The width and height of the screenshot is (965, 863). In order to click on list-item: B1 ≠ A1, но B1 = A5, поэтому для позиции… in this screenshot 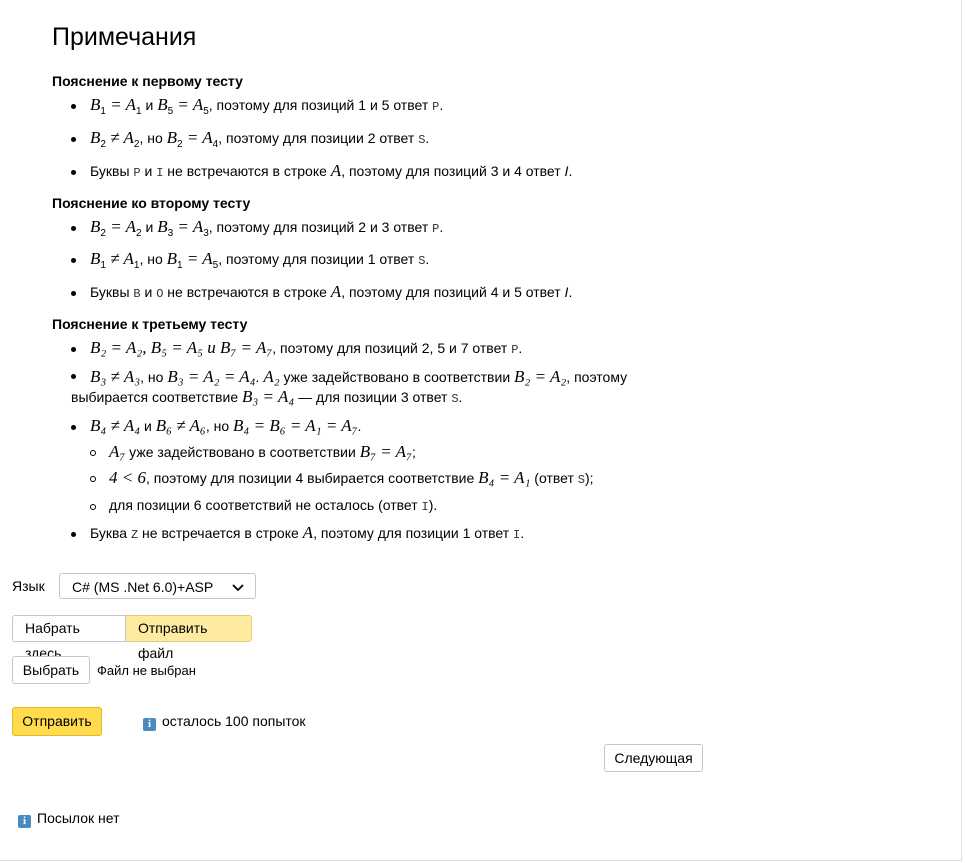, I will do `click(372, 262)`.